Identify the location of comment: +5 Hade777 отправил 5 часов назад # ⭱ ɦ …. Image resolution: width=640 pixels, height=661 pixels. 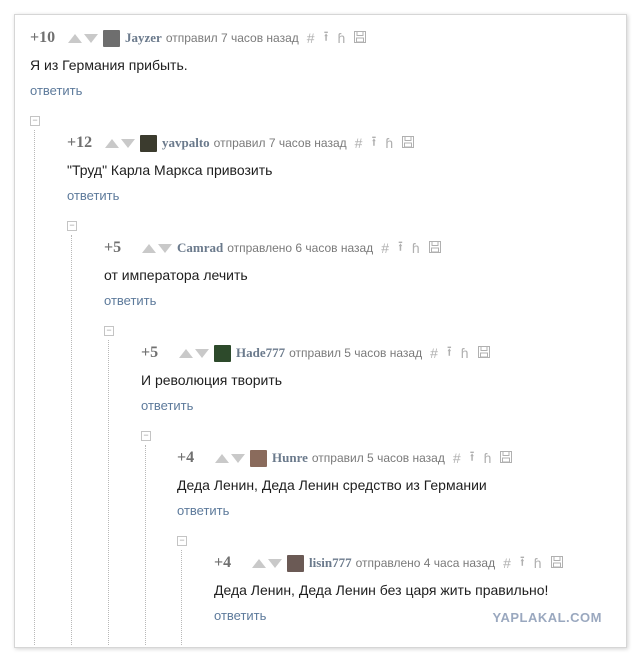
(315, 378).